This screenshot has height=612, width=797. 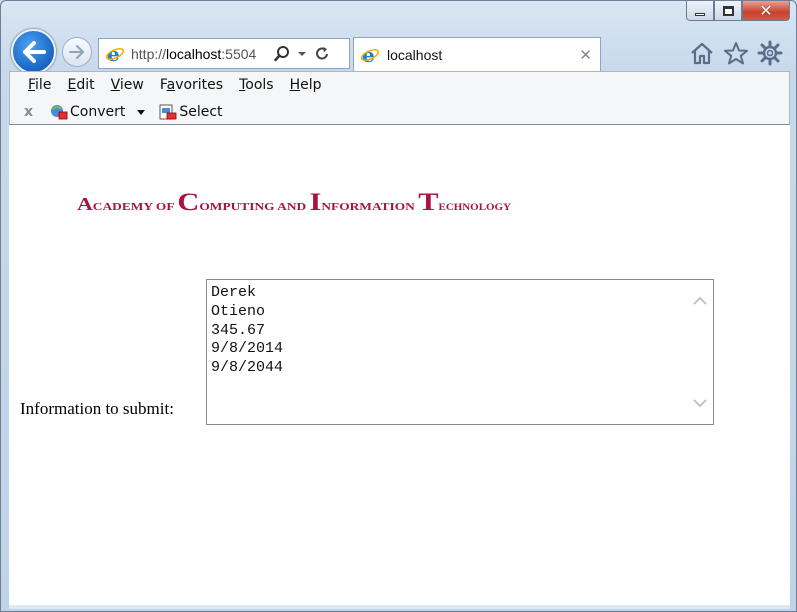 I want to click on menu-edit: Edit, so click(x=80, y=85).